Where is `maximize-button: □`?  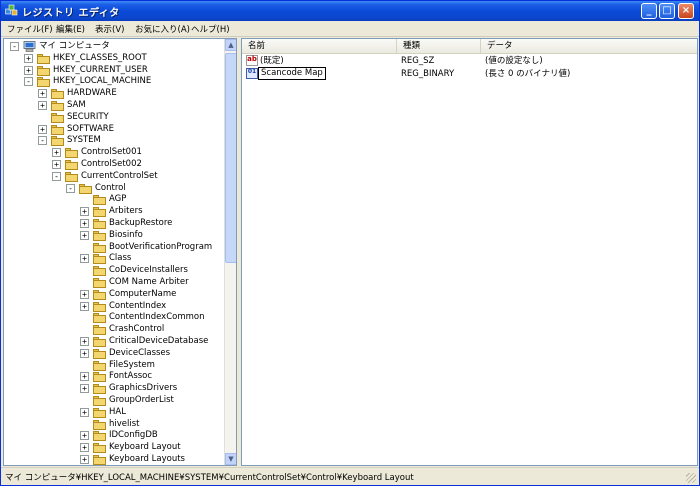
maximize-button: □ is located at coordinates (667, 11).